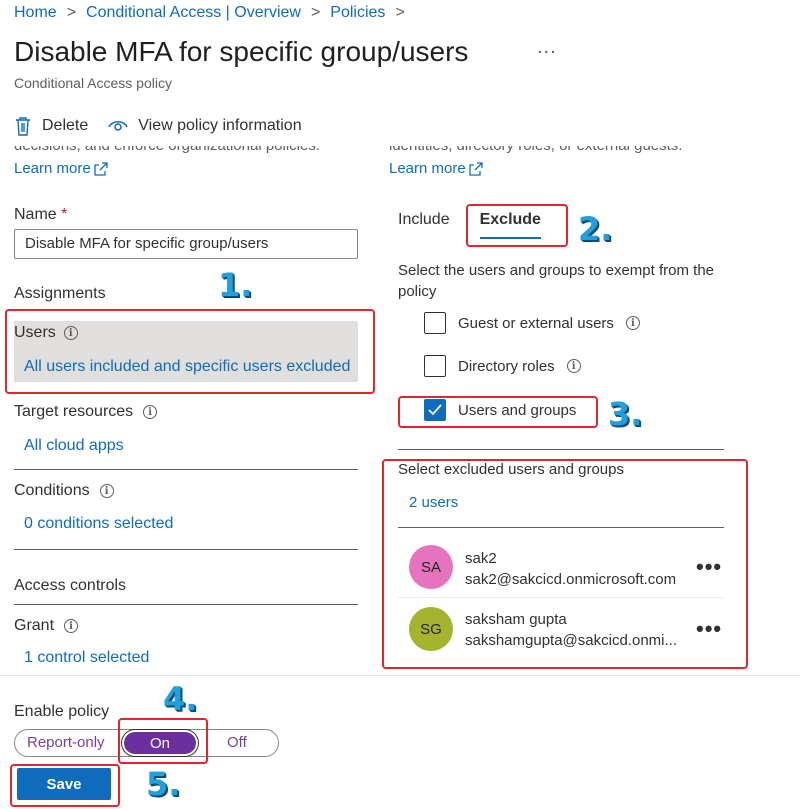 This screenshot has height=809, width=800. Describe the element at coordinates (190, 351) in the screenshot. I see `annotation-box-users` at that location.